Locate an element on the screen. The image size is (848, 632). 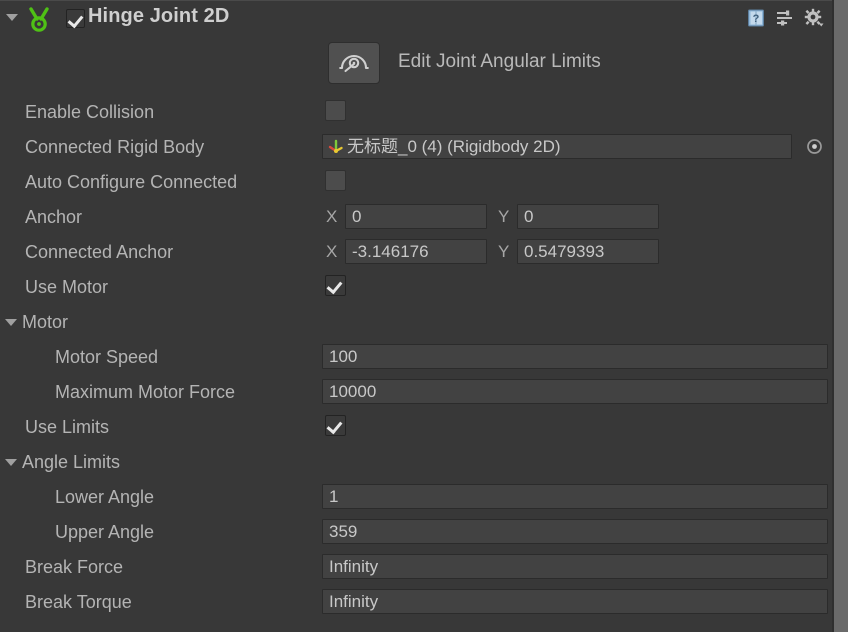
label-angle-limits: Angle Limits is located at coordinates (71, 462).